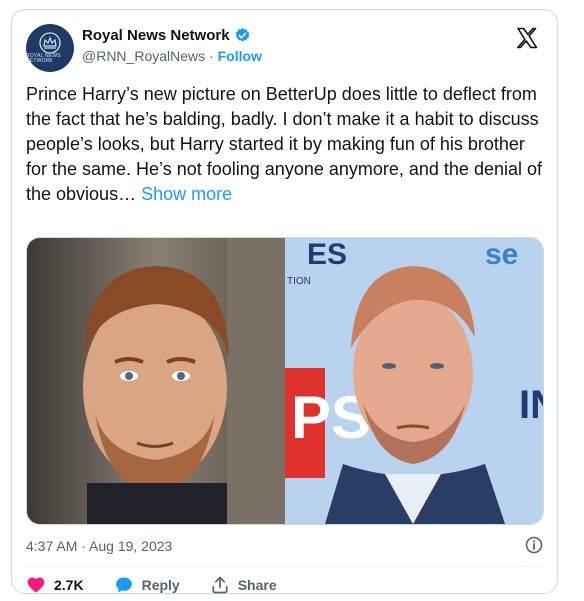 Image resolution: width=584 pixels, height=601 pixels. I want to click on svg-text: se, so click(501, 254).